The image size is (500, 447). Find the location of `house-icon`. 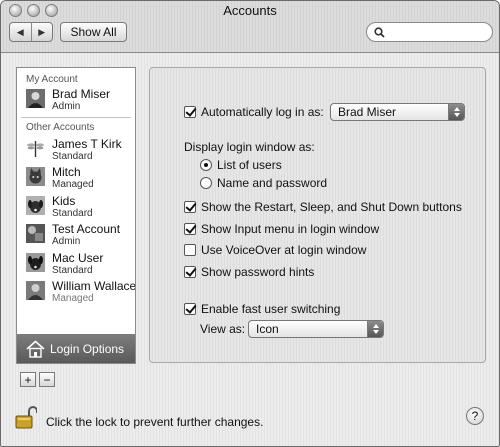

house-icon is located at coordinates (35, 348).